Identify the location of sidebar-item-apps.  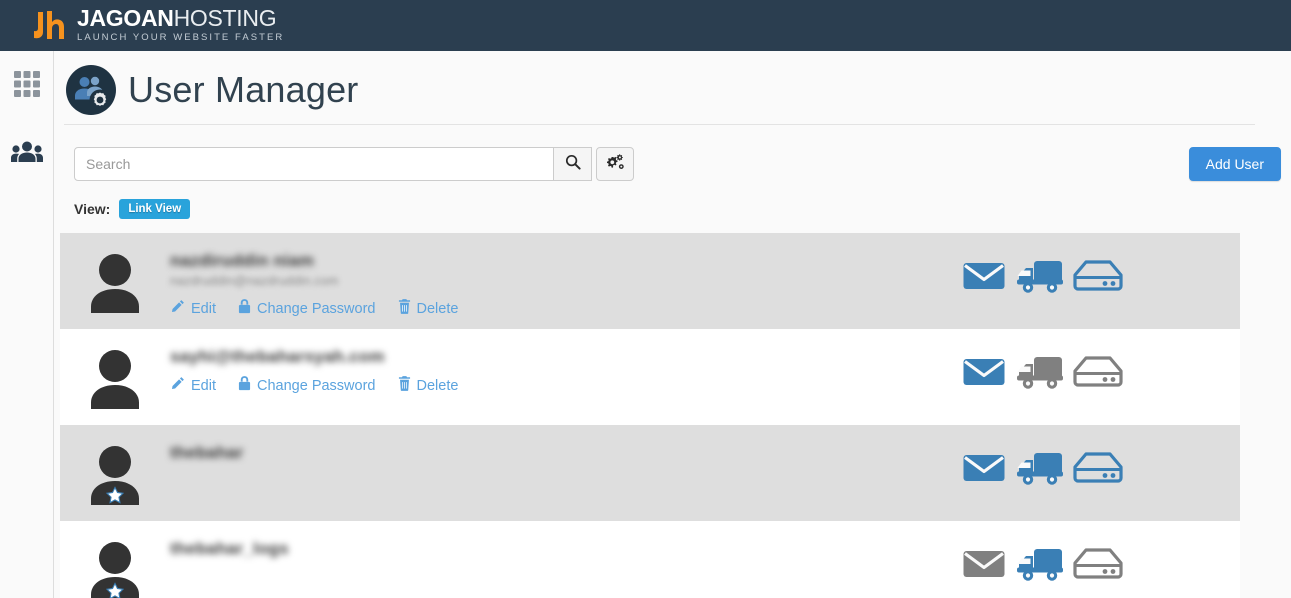
(27, 86).